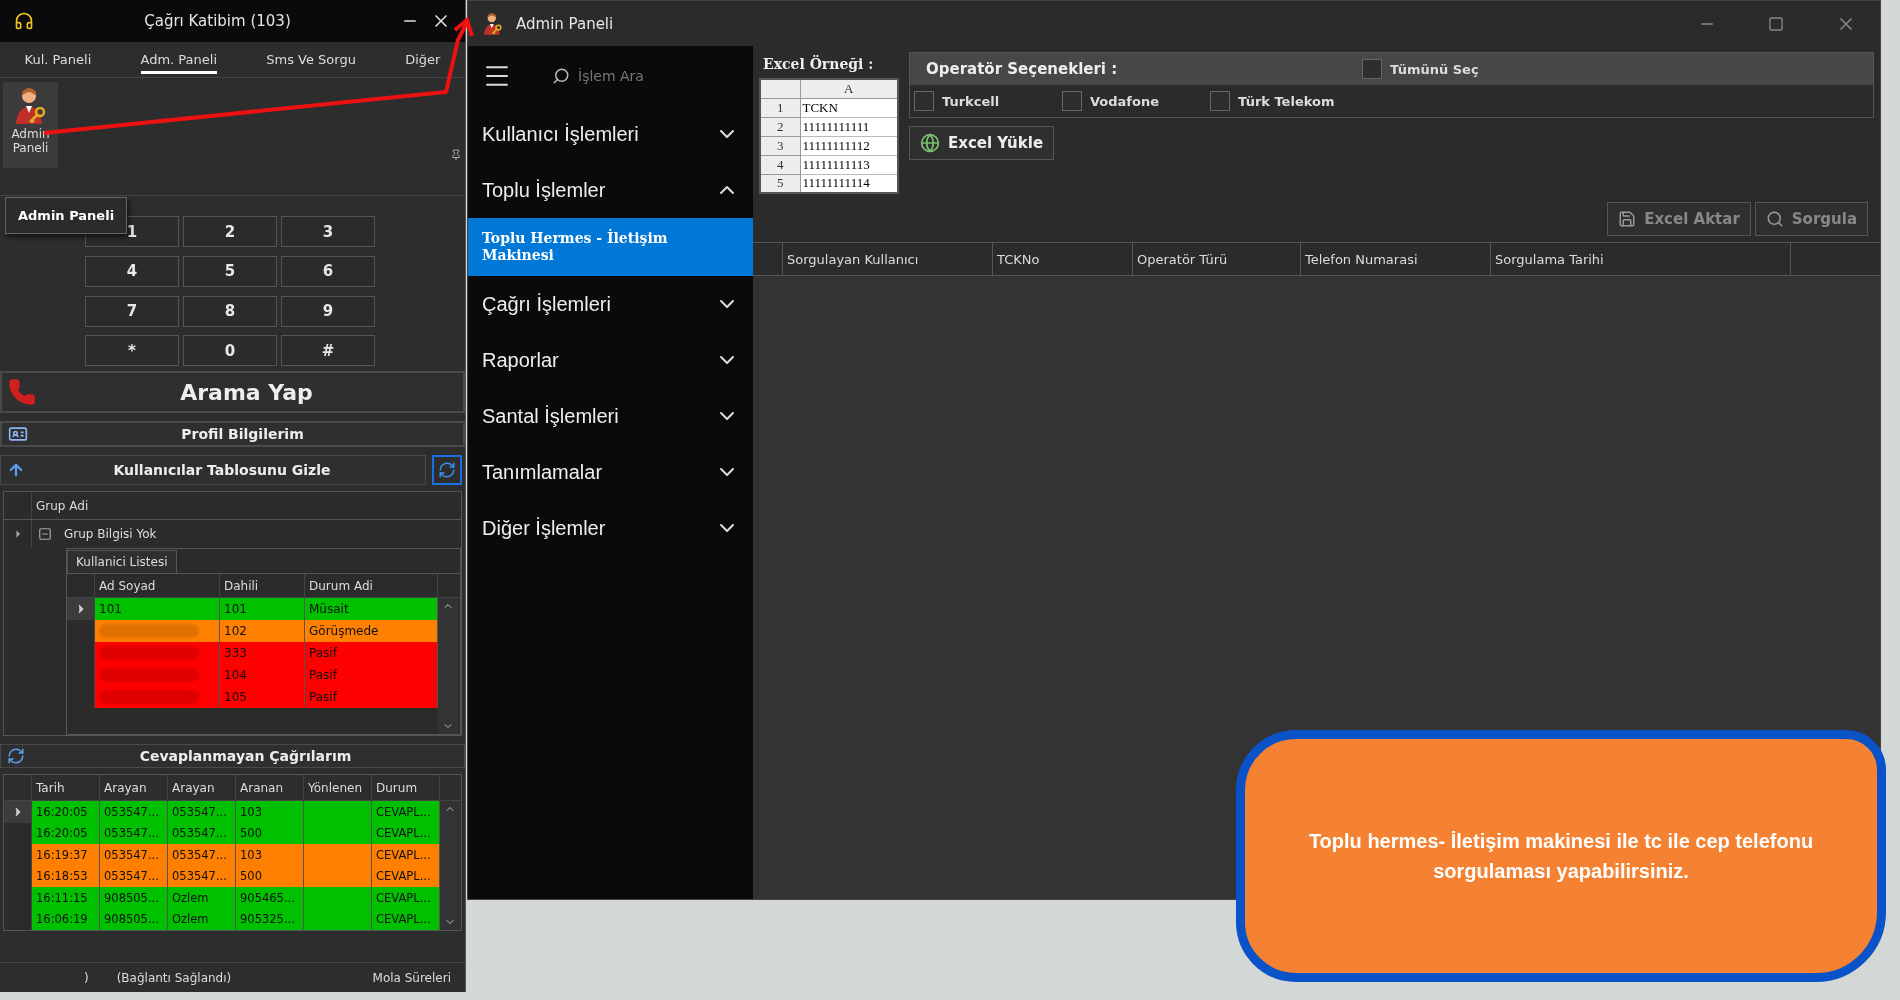 The height and width of the screenshot is (1000, 1900). What do you see at coordinates (423, 59) in the screenshot?
I see `tab: Diğer` at bounding box center [423, 59].